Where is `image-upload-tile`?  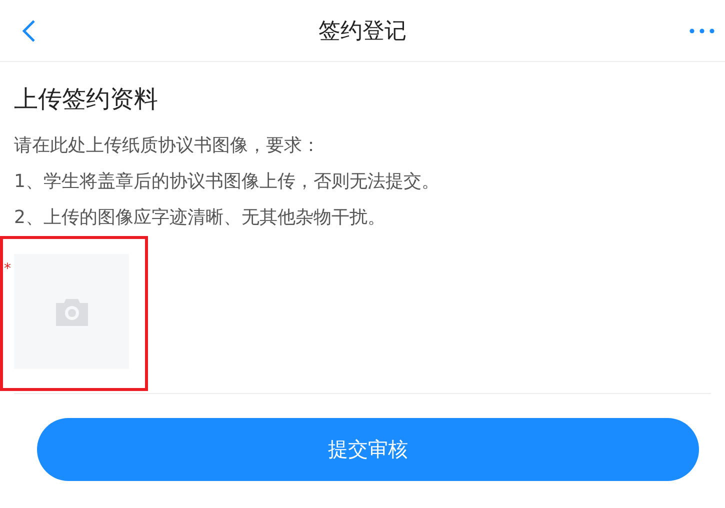
image-upload-tile is located at coordinates (71, 311).